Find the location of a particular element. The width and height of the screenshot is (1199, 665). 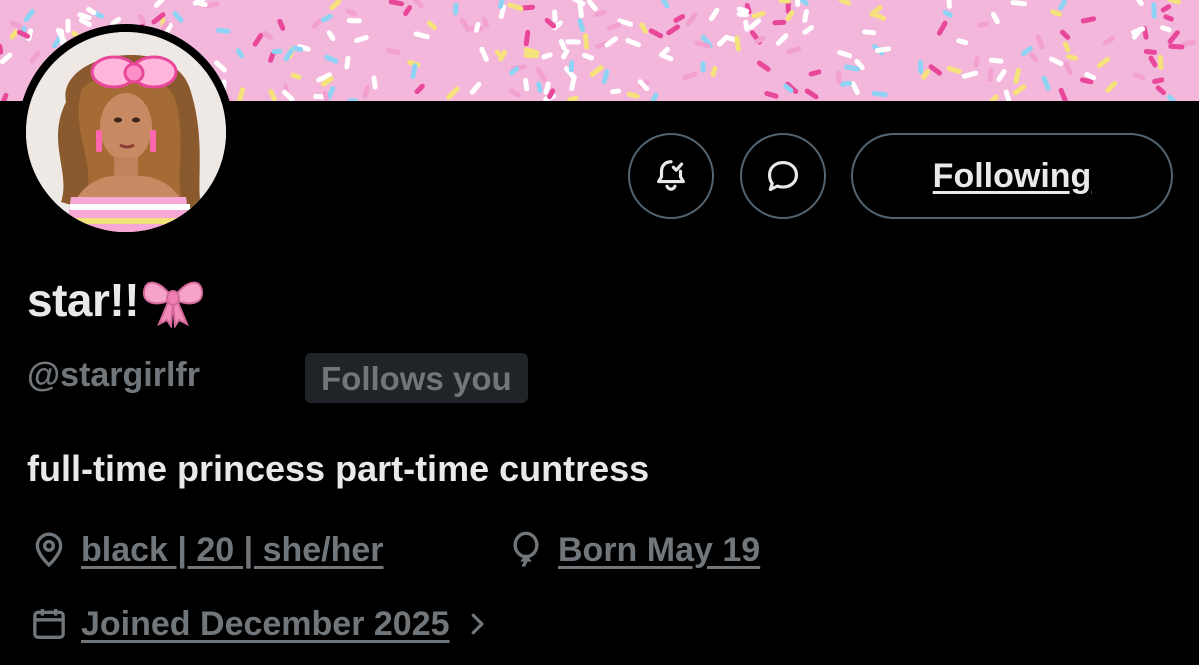

birthday-item: Born May 19 is located at coordinates (633, 550).